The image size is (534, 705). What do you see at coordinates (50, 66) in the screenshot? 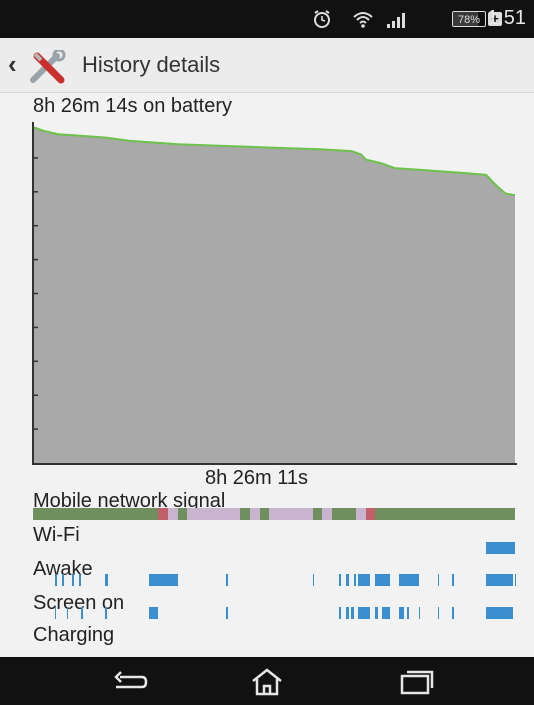
I see `tools-icon` at bounding box center [50, 66].